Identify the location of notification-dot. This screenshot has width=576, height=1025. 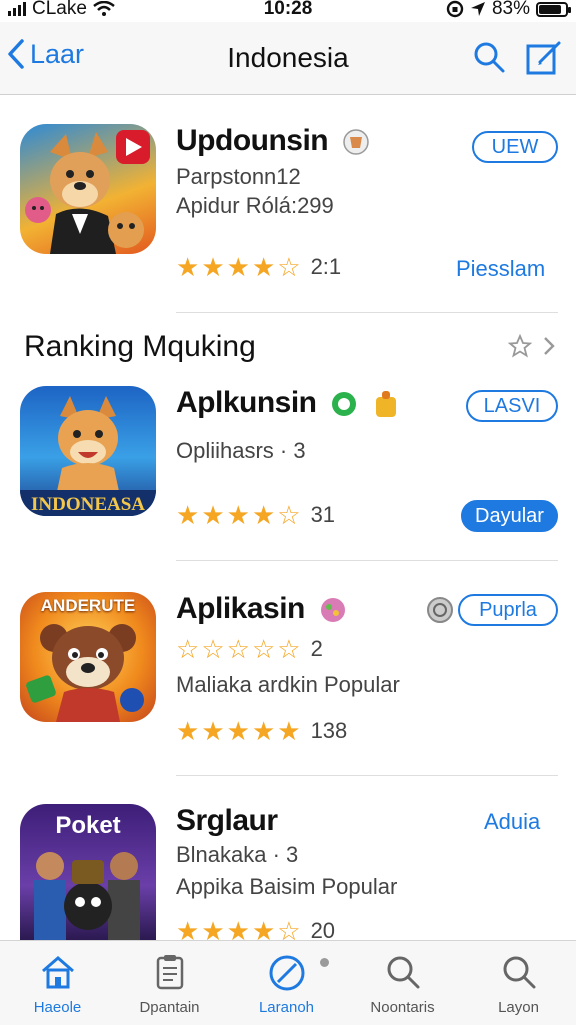
(324, 962).